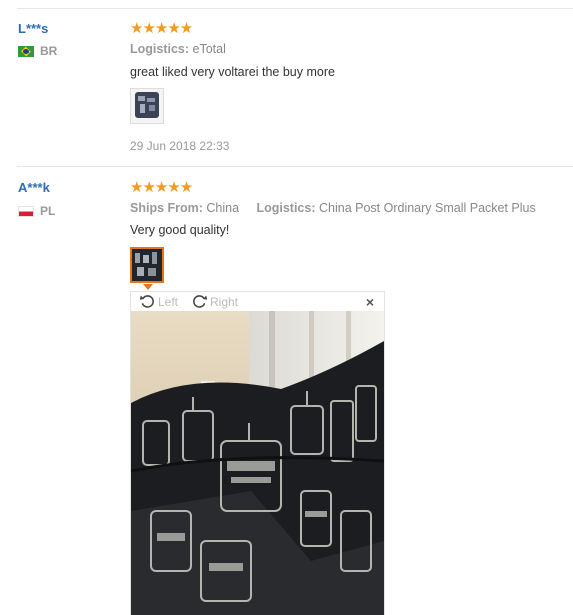 The height and width of the screenshot is (615, 573). I want to click on review-date: 29 Jun 2018 22:33, so click(180, 146).